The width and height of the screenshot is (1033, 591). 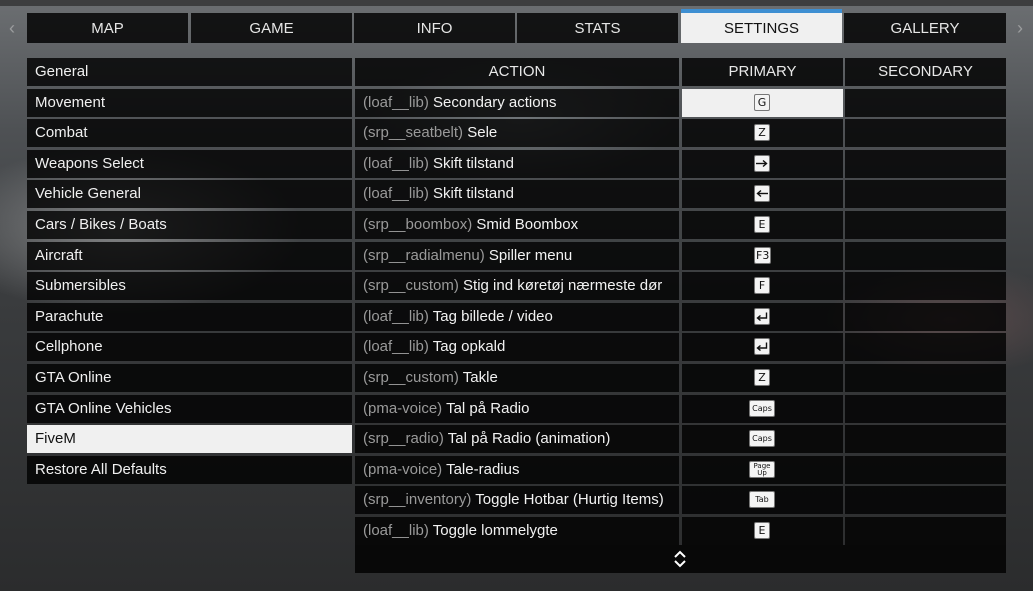 I want to click on sidebar-item-movement: Movement, so click(x=189, y=102).